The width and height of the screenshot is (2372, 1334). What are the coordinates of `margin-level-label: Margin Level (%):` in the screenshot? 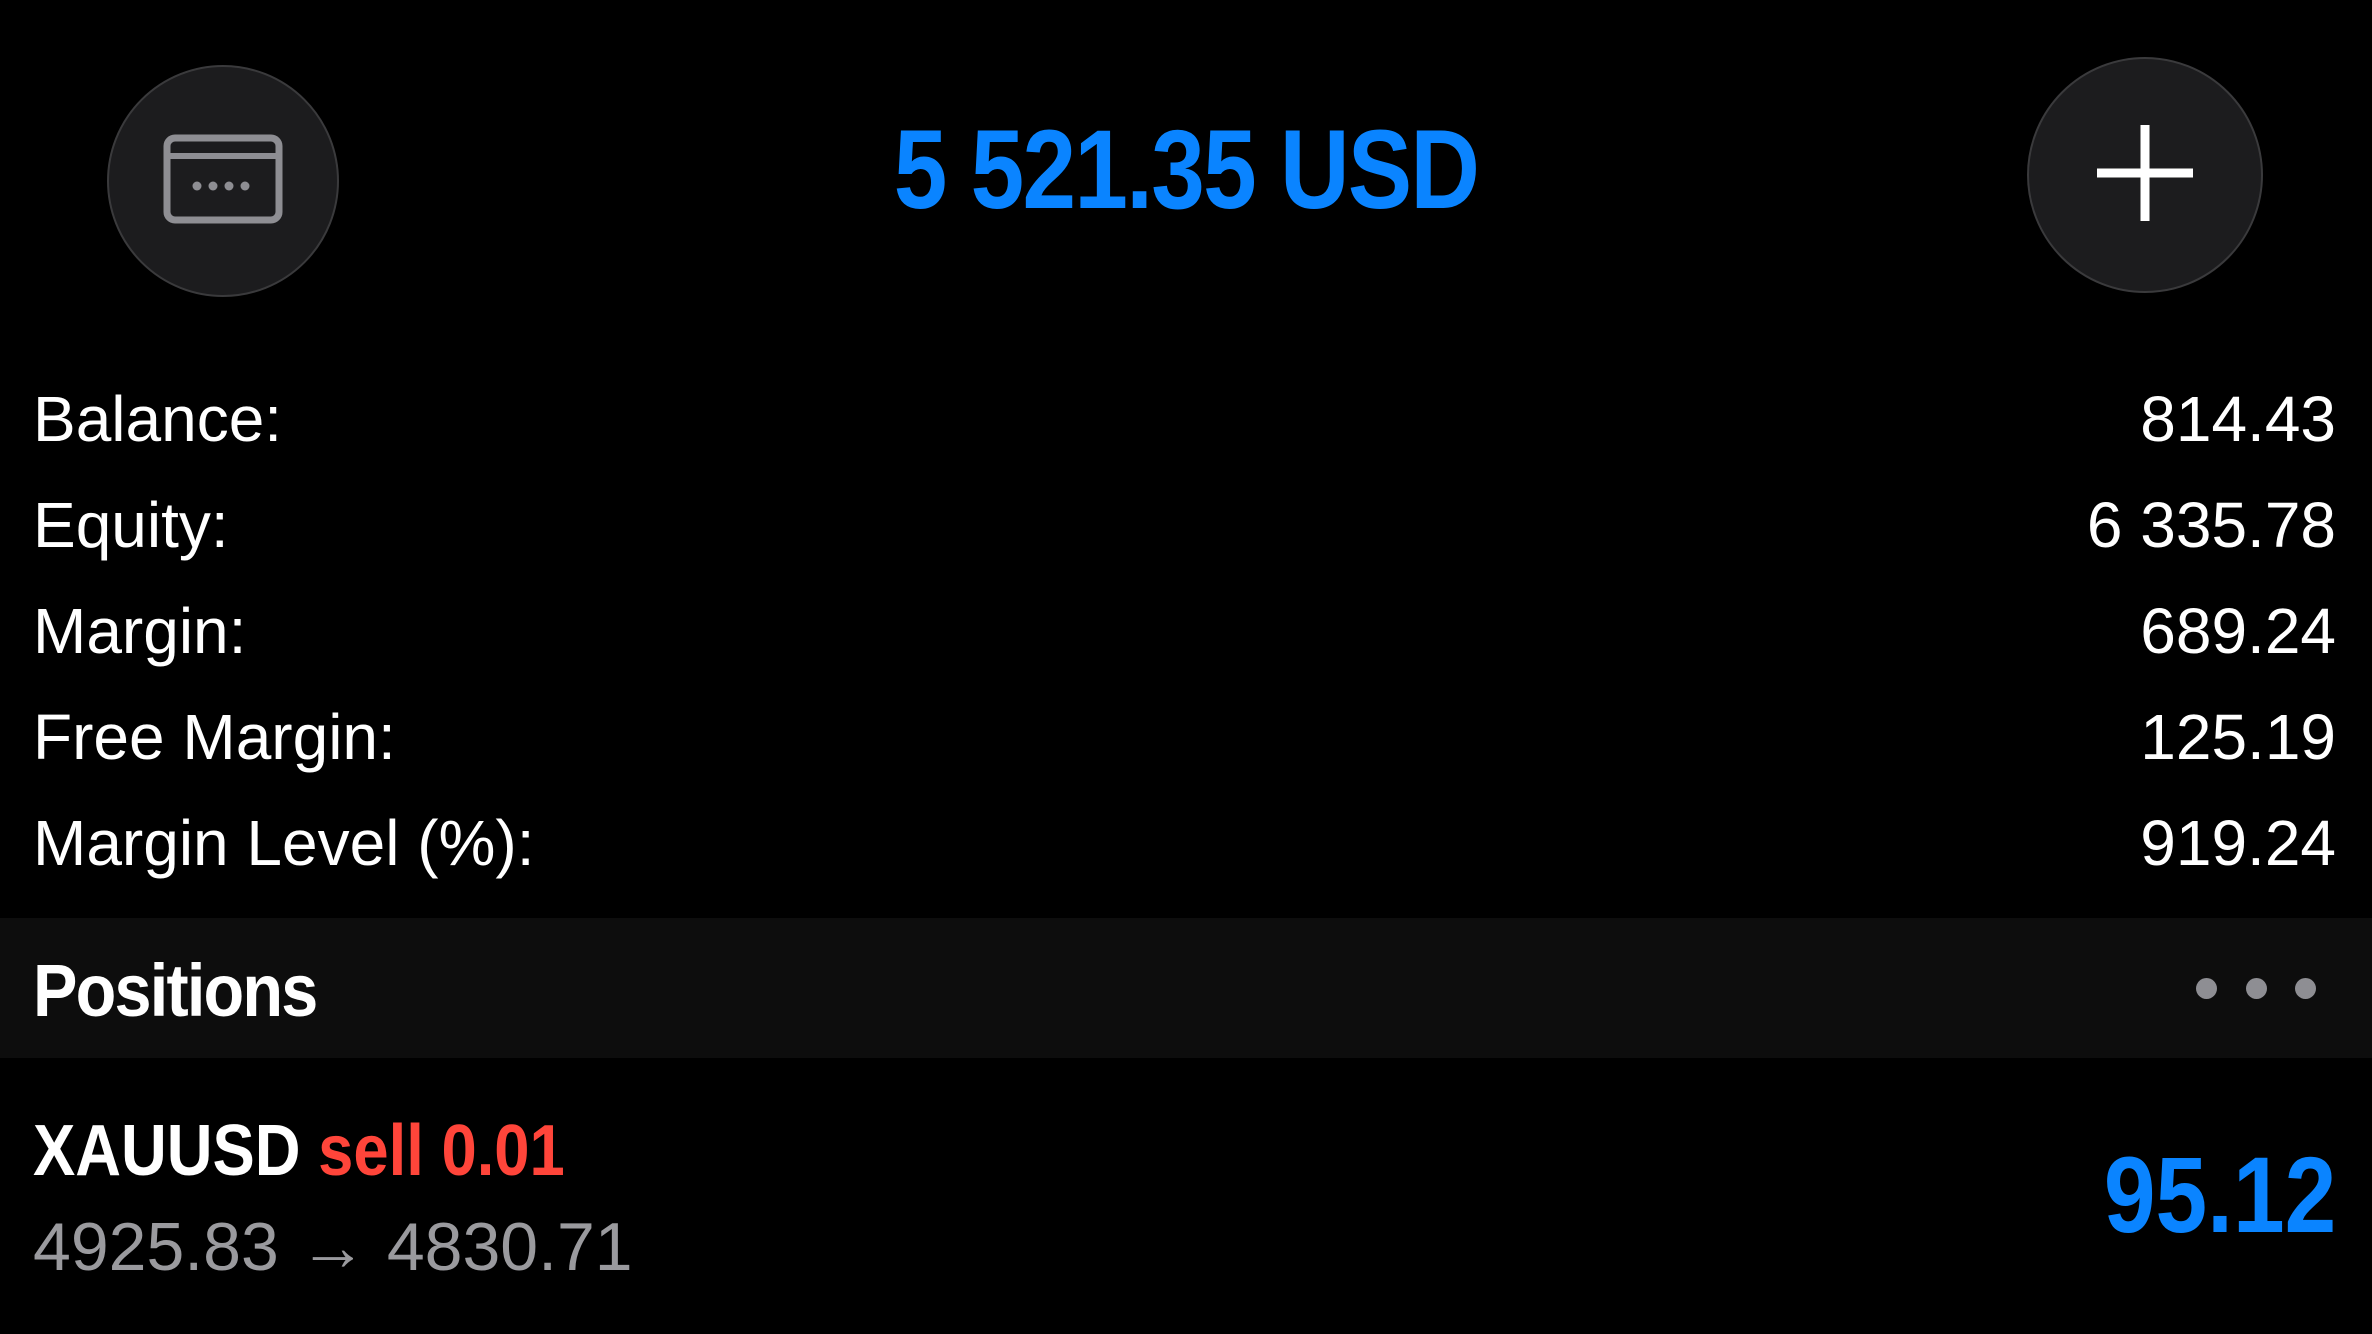 It's located at (284, 843).